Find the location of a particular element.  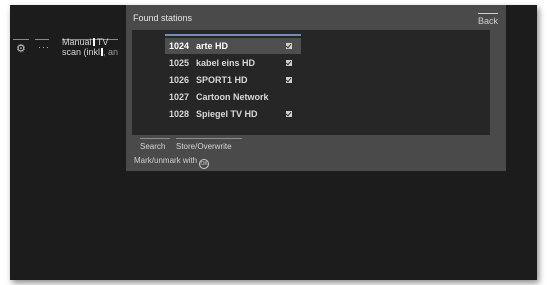

station-row: 1027 Cartoon Network is located at coordinates (233, 97).